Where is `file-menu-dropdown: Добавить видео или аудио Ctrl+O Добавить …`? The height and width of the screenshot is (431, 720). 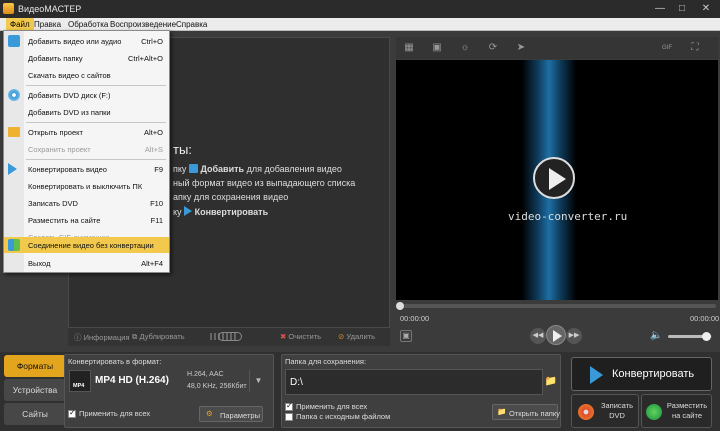 file-menu-dropdown: Добавить видео или аудио Ctrl+O Добавить … is located at coordinates (86, 151).